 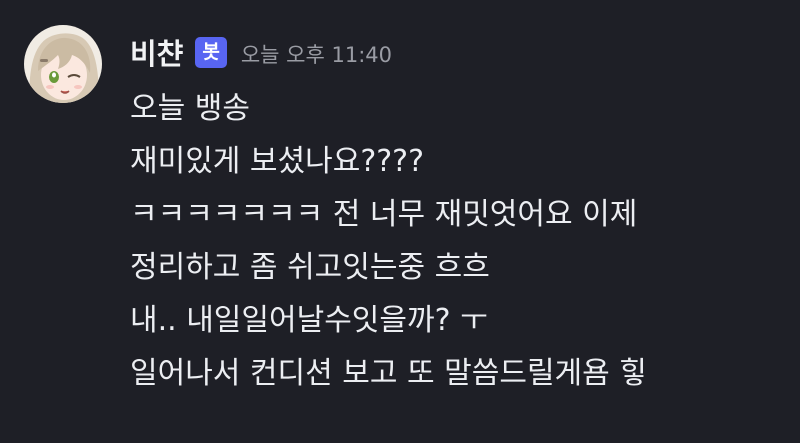 I want to click on user-avatar, so click(x=63, y=64).